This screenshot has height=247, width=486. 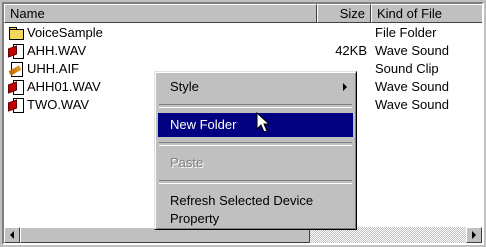 I want to click on file-row: VoiceSample File Folder, so click(x=243, y=33).